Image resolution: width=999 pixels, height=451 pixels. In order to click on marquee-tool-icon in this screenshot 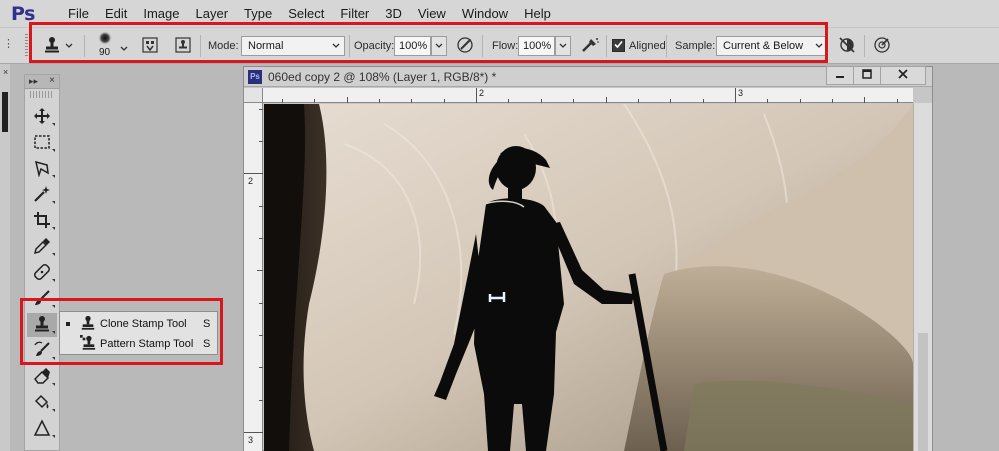, I will do `click(42, 143)`.